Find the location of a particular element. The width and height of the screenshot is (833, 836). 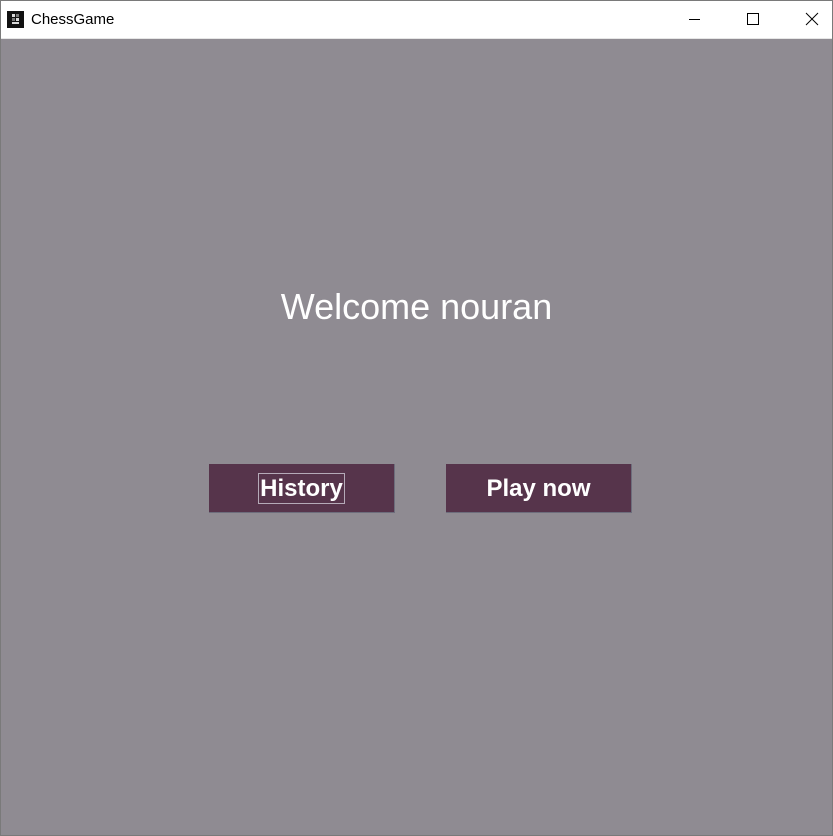

title-bar: ChessGame is located at coordinates (416, 20).